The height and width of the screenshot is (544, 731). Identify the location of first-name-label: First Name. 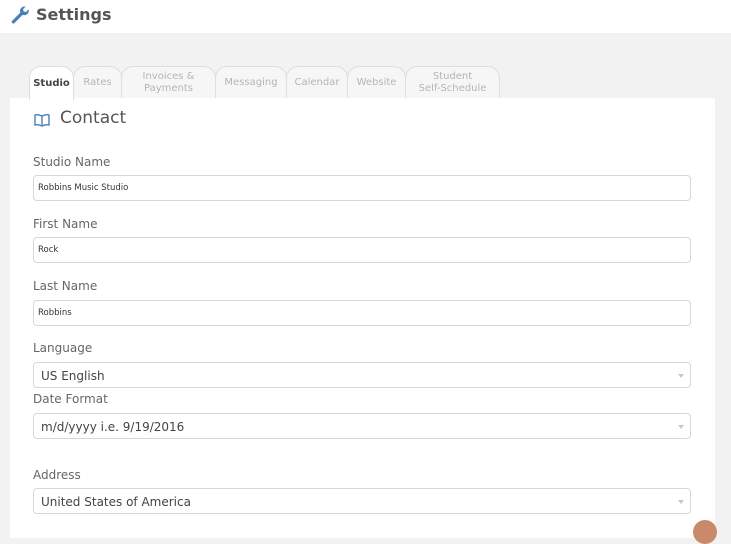
(65, 224).